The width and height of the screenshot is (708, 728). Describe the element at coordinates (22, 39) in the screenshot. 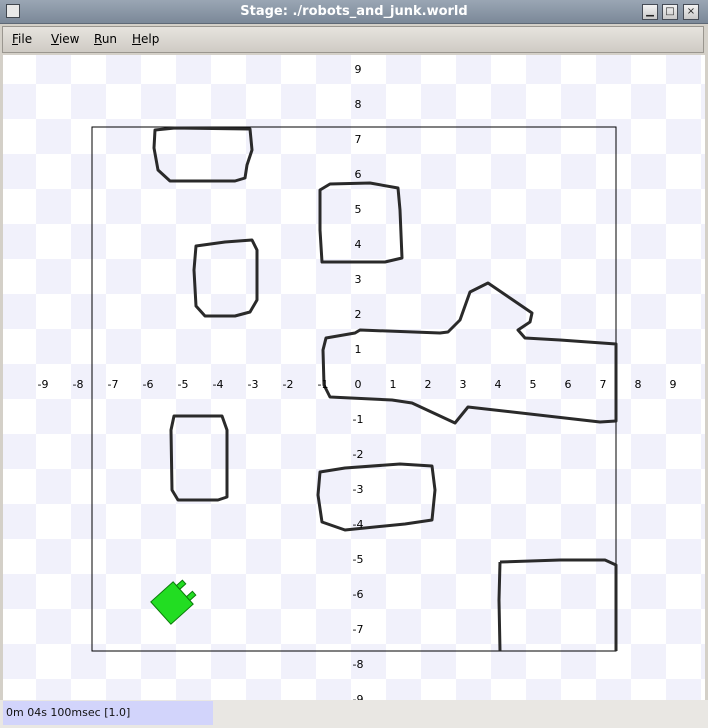

I see `menu-file: File` at that location.